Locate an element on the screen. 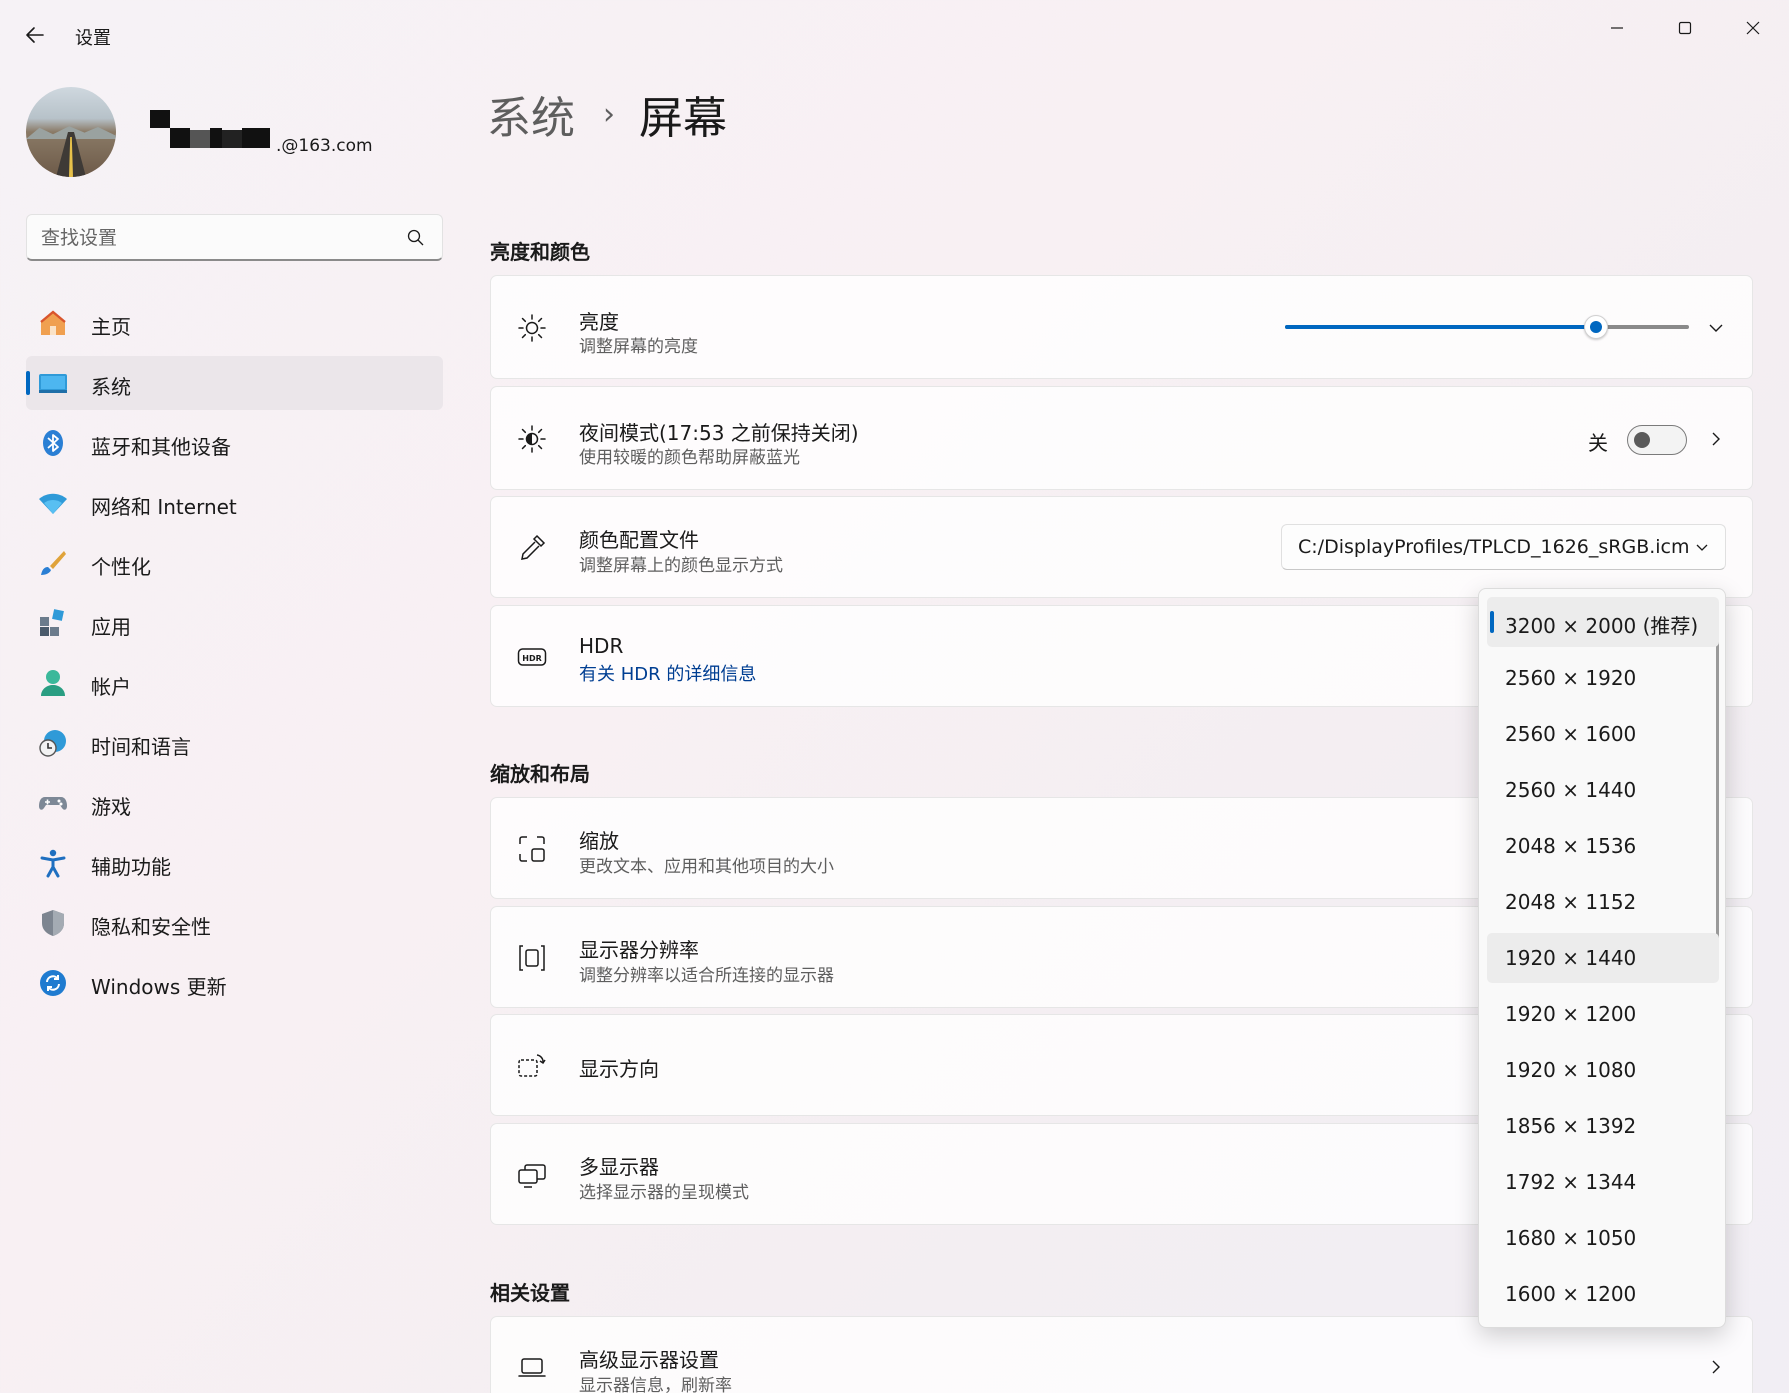 The width and height of the screenshot is (1789, 1393). breadcrumb-parent: 系统 is located at coordinates (531, 114).